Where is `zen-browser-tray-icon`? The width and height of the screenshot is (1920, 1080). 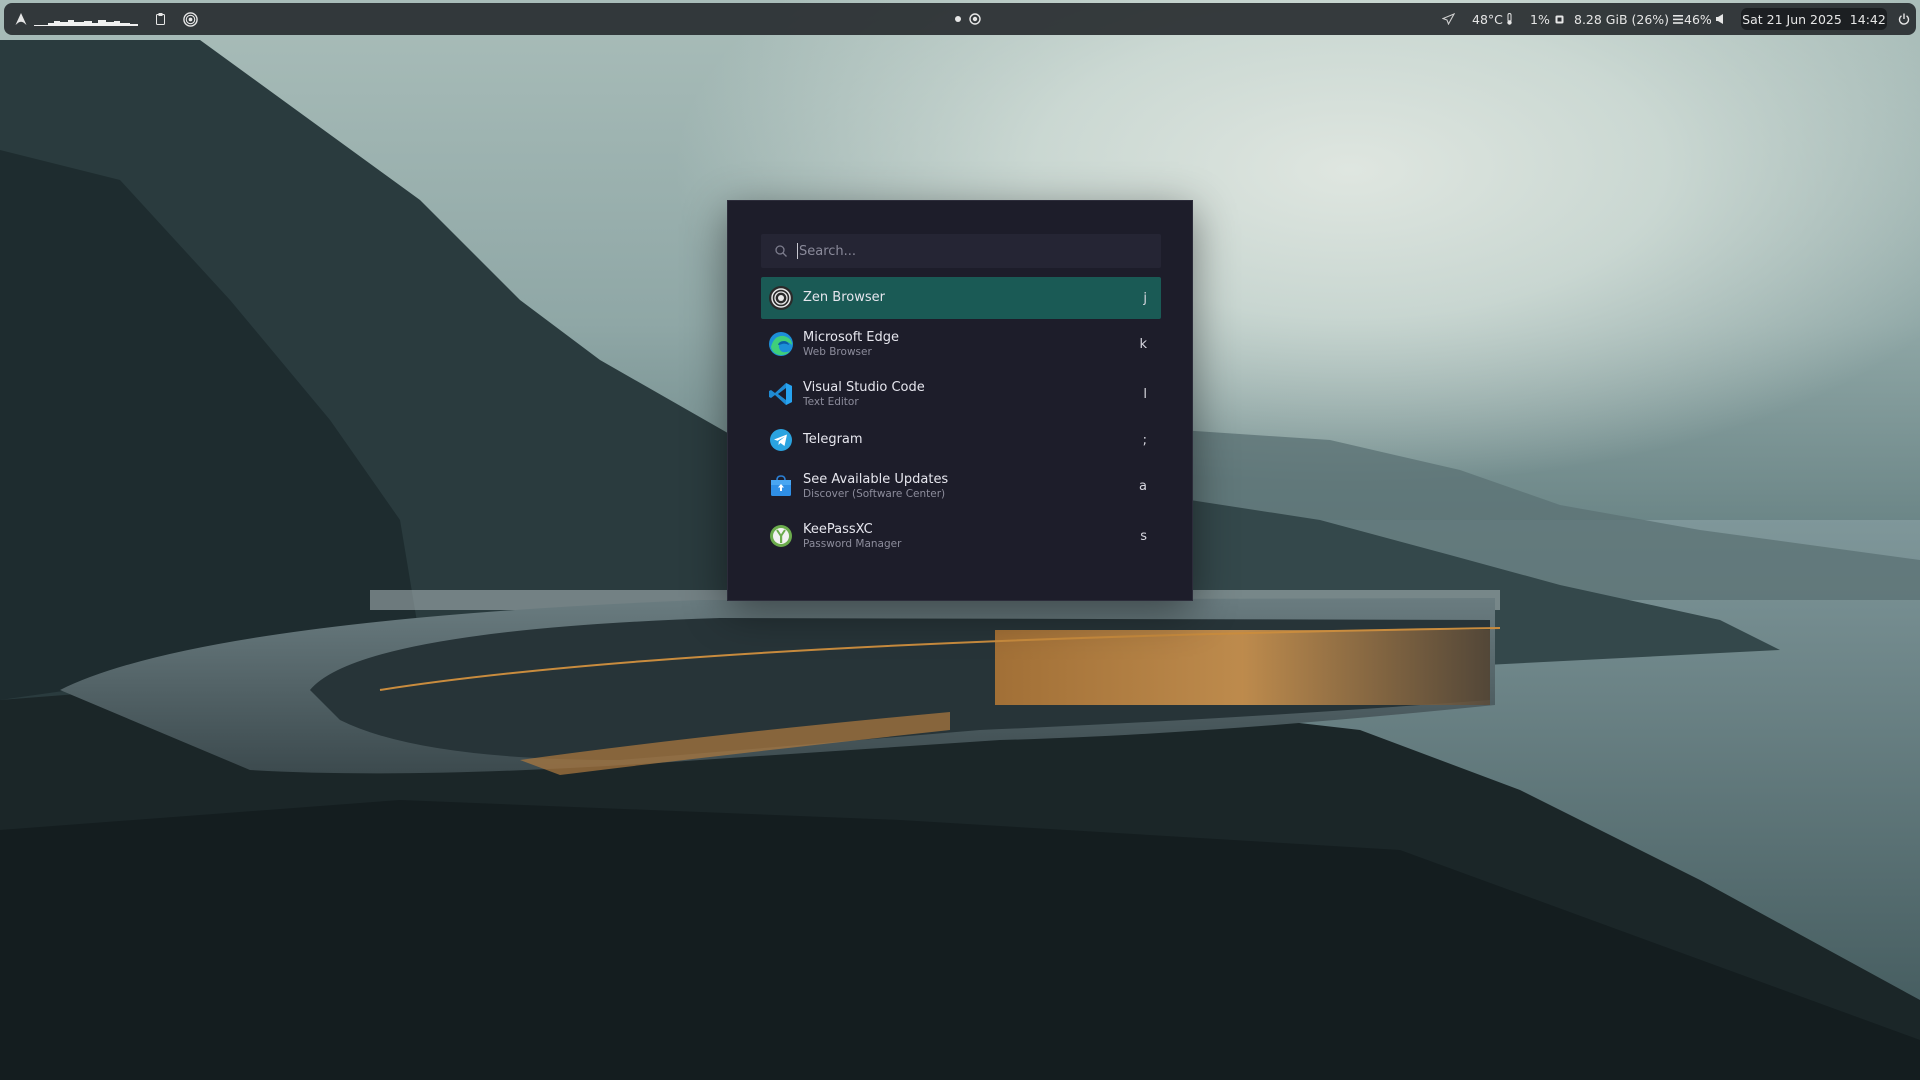 zen-browser-tray-icon is located at coordinates (190, 19).